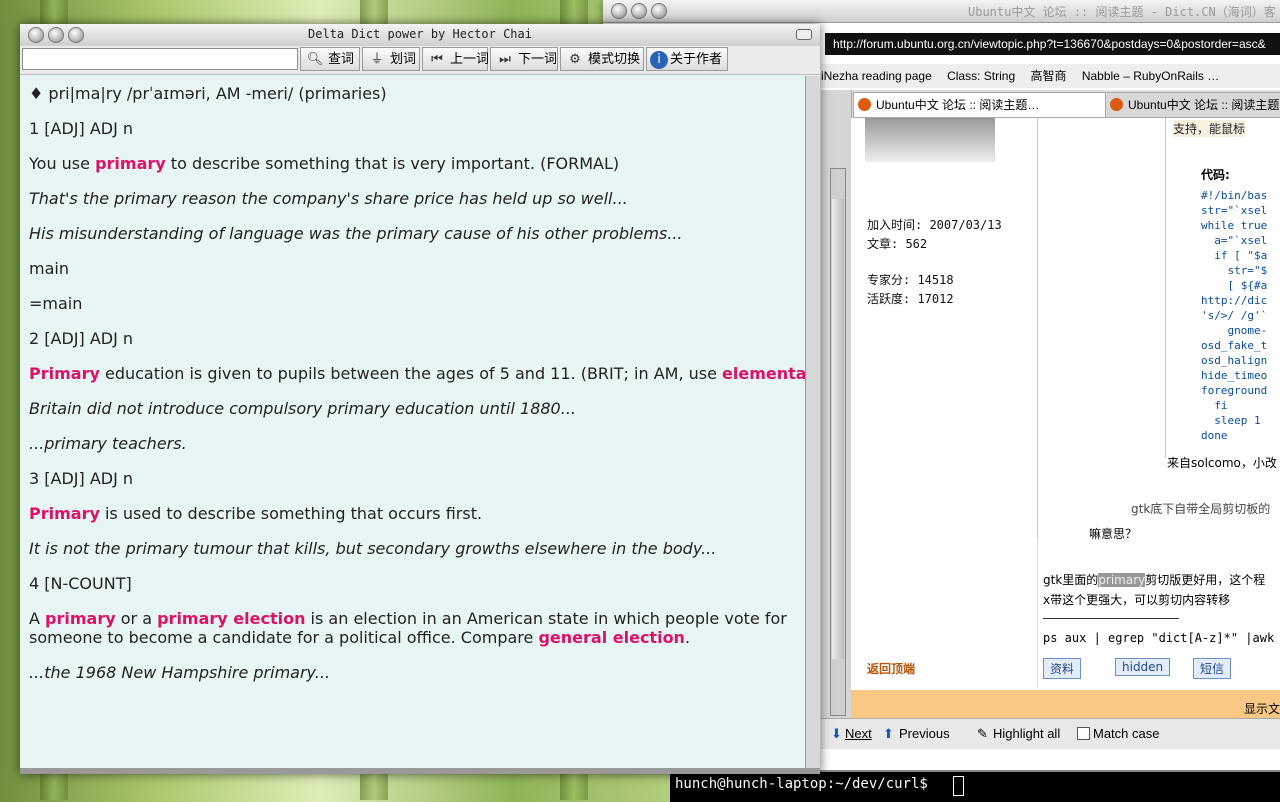 The width and height of the screenshot is (1280, 802). I want to click on dict-titlebar: Delta Dict power by Hector Chai, so click(420, 35).